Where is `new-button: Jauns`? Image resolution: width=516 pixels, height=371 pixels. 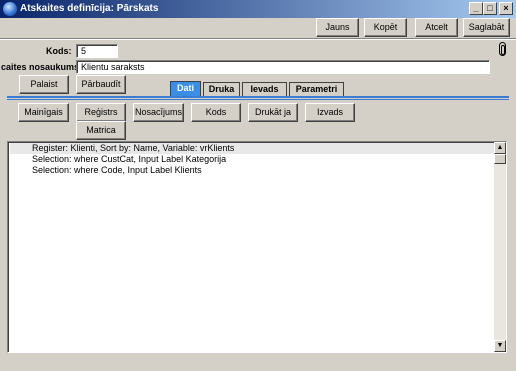 new-button: Jauns is located at coordinates (337, 27).